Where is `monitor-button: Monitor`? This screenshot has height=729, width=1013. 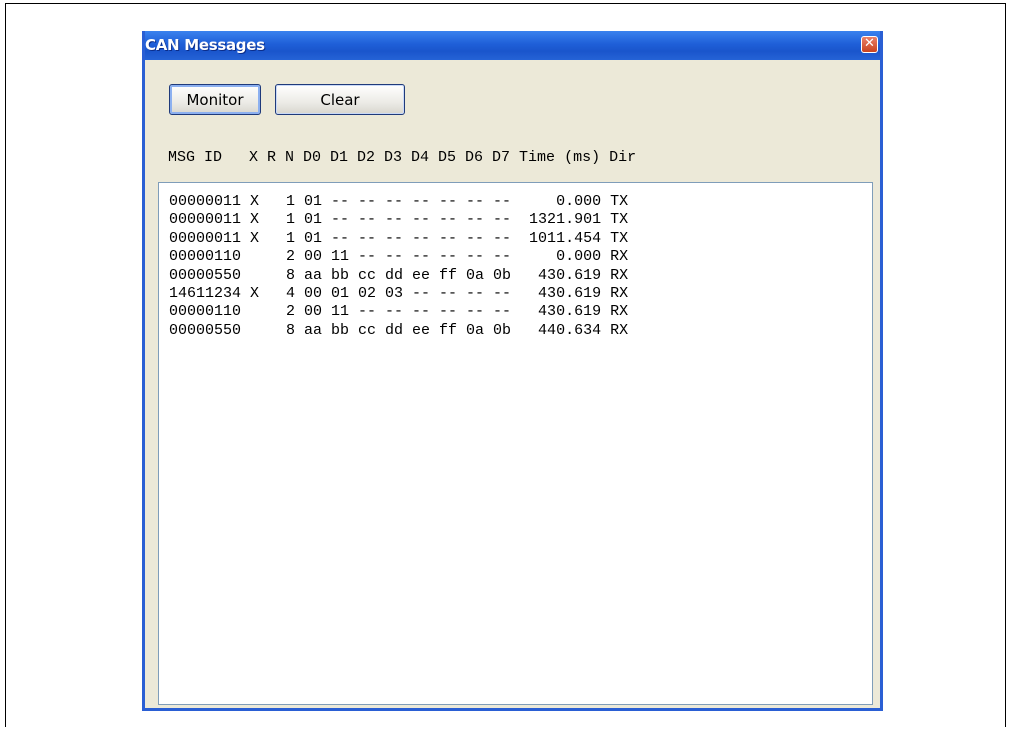
monitor-button: Monitor is located at coordinates (215, 99).